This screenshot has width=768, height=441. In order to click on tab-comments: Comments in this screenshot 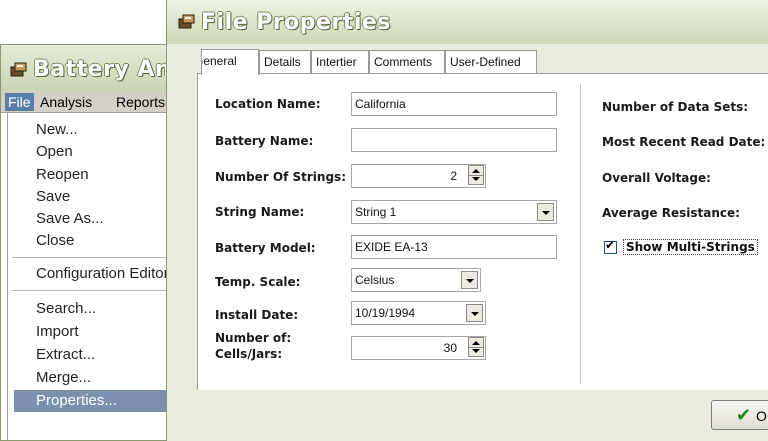, I will do `click(407, 62)`.